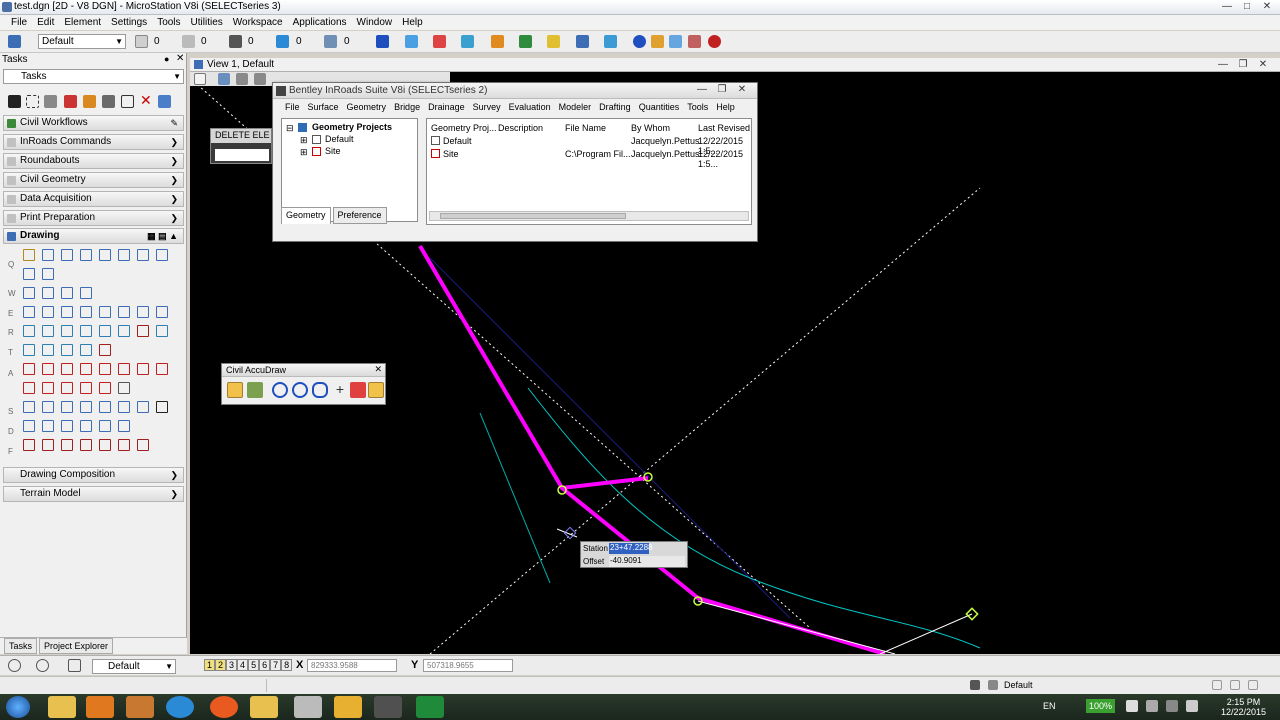 This screenshot has height=720, width=1280. Describe the element at coordinates (290, 128) in the screenshot. I see `tree-expander-icon: ⊟` at that location.